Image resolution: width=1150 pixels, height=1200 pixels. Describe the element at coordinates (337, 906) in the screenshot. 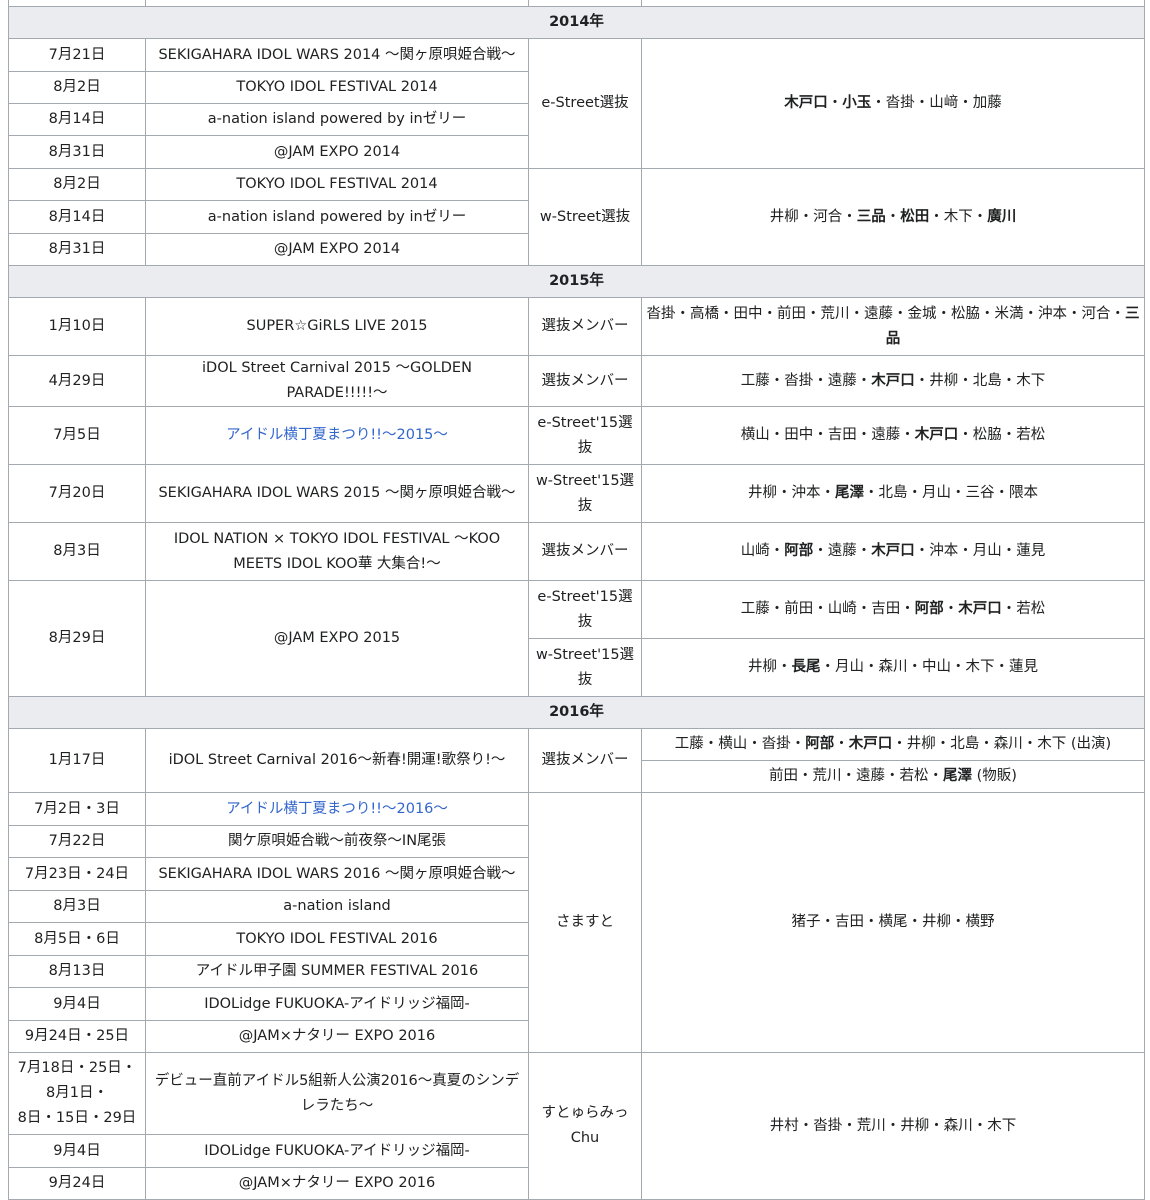

I see `event-cell: a-nation island` at that location.